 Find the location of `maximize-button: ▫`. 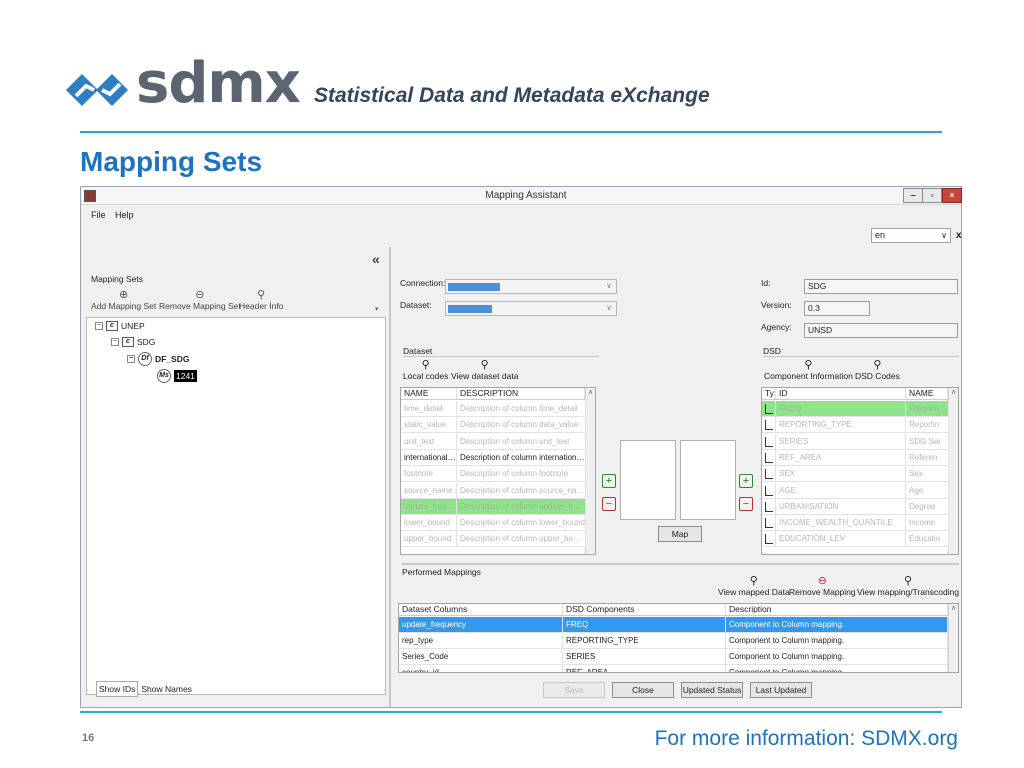

maximize-button: ▫ is located at coordinates (932, 195).